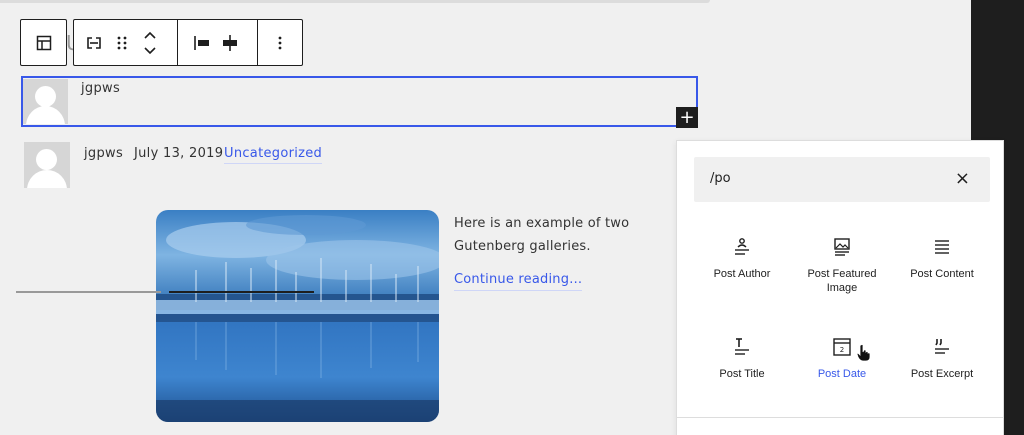 This screenshot has width=1024, height=435. Describe the element at coordinates (101, 88) in the screenshot. I see `author-name: jgpws` at that location.